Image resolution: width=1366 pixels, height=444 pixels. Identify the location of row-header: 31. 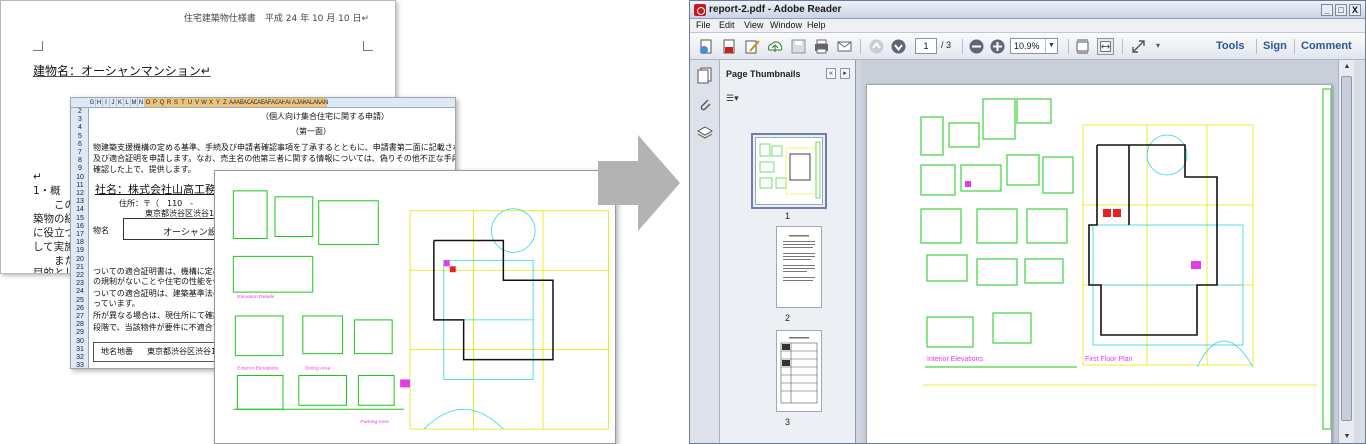
(80, 349).